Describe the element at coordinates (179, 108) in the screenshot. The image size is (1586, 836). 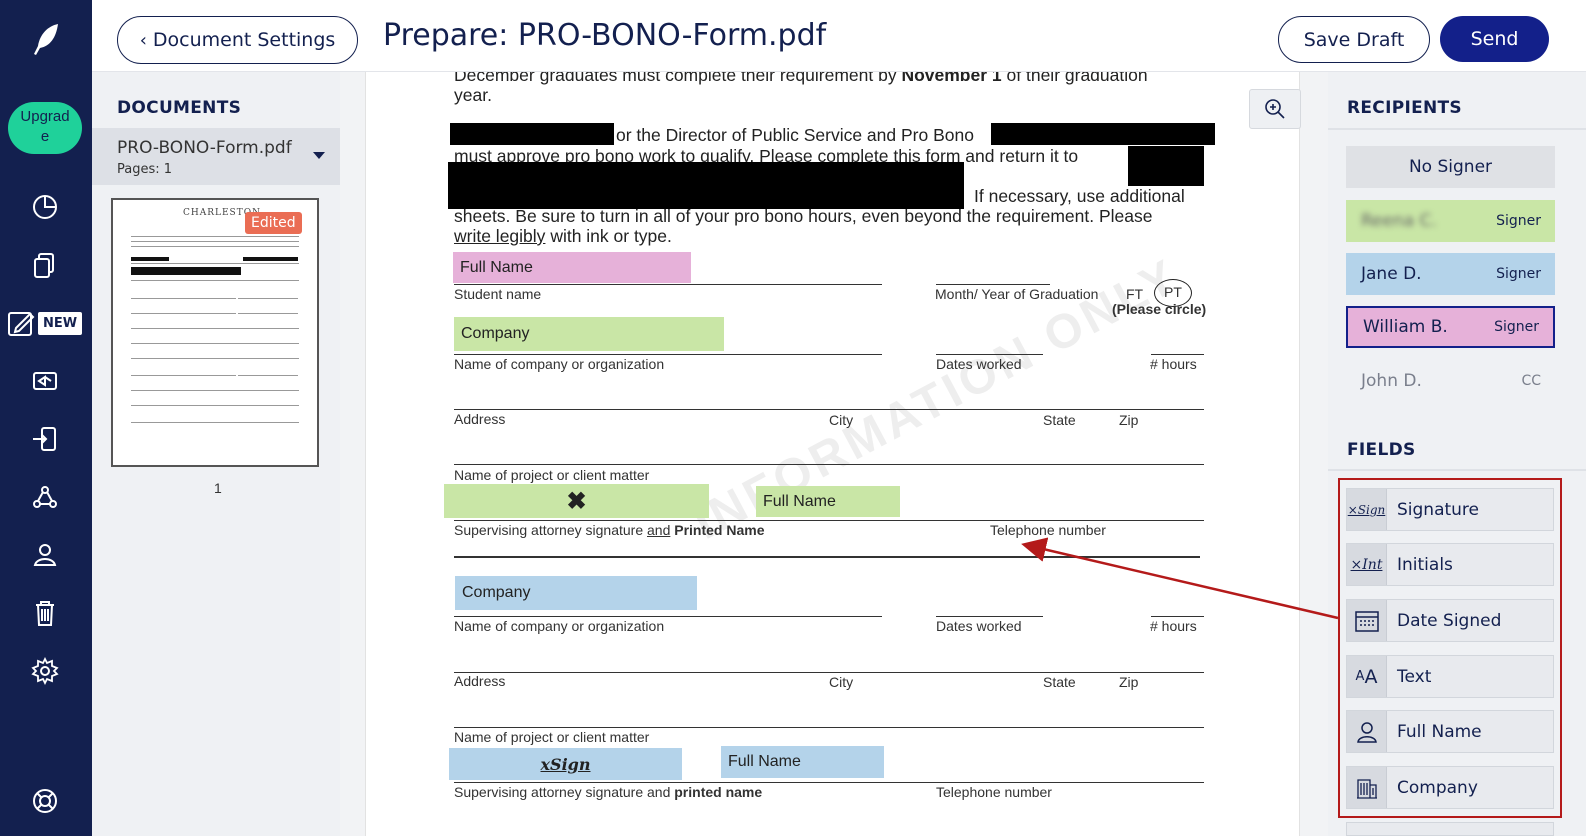
I see `documents-heading: DOCUMENTS` at that location.